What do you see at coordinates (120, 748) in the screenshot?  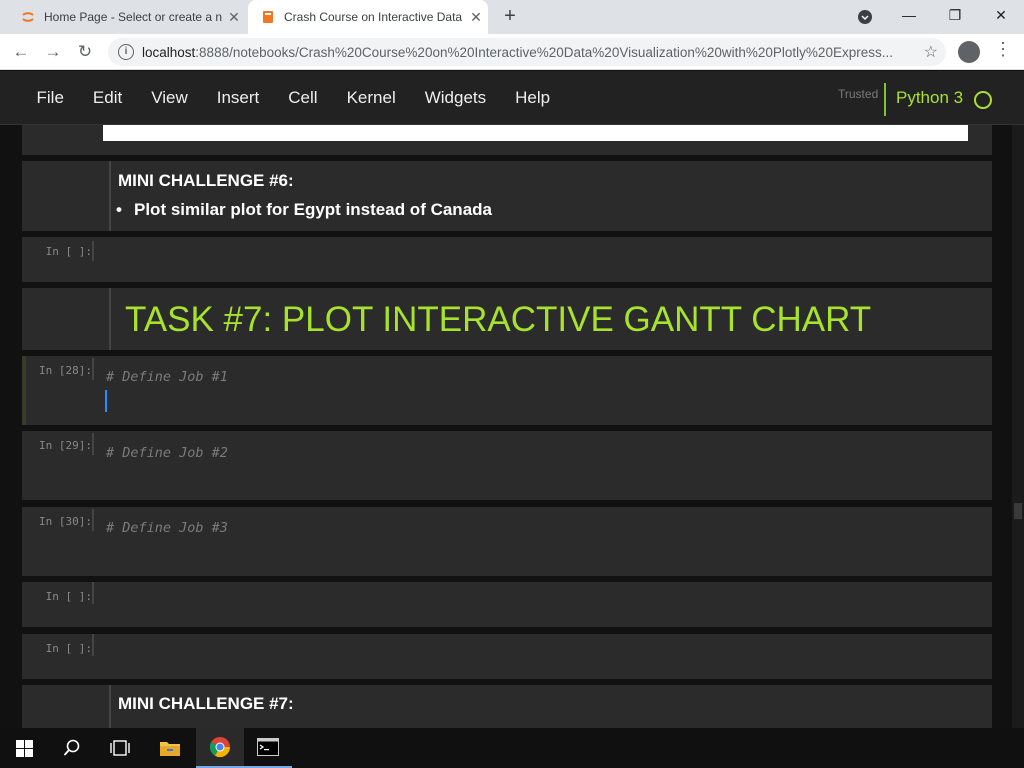 I see `task-view-icon` at bounding box center [120, 748].